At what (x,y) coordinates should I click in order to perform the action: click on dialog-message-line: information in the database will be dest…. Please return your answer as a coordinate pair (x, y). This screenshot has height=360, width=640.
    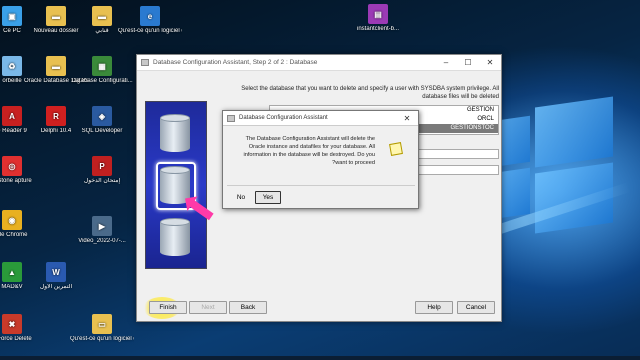
    Looking at the image, I should click on (309, 155).